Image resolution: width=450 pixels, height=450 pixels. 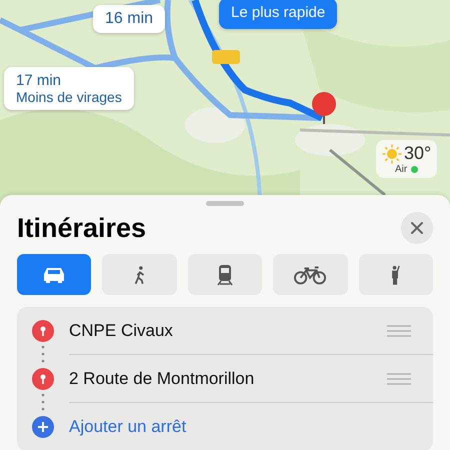 I want to click on bike-mode-tab, so click(x=310, y=274).